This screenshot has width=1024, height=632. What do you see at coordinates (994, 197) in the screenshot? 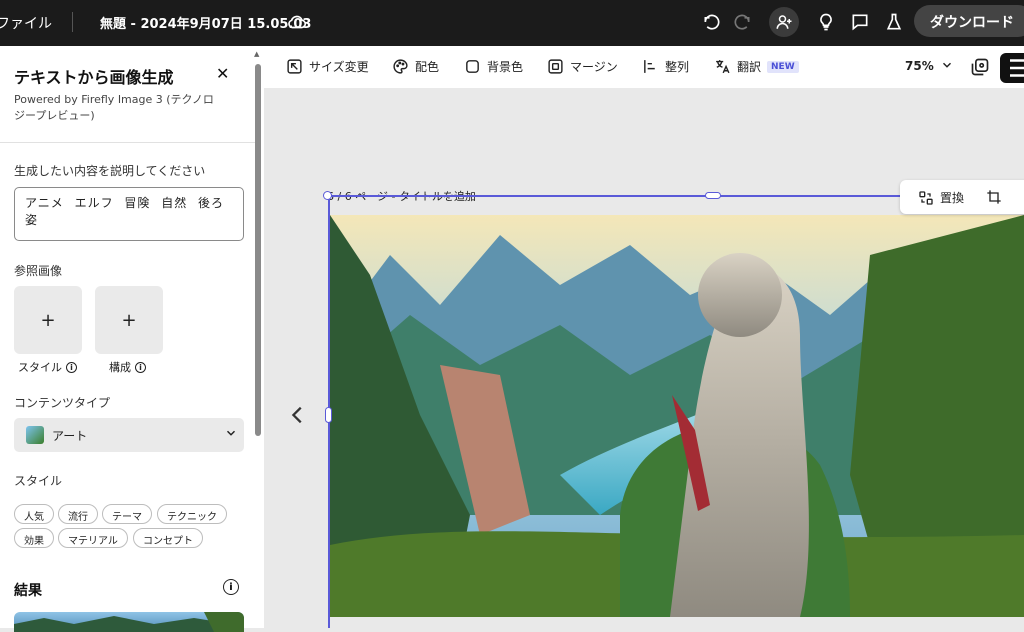
I see `crop-icon` at bounding box center [994, 197].